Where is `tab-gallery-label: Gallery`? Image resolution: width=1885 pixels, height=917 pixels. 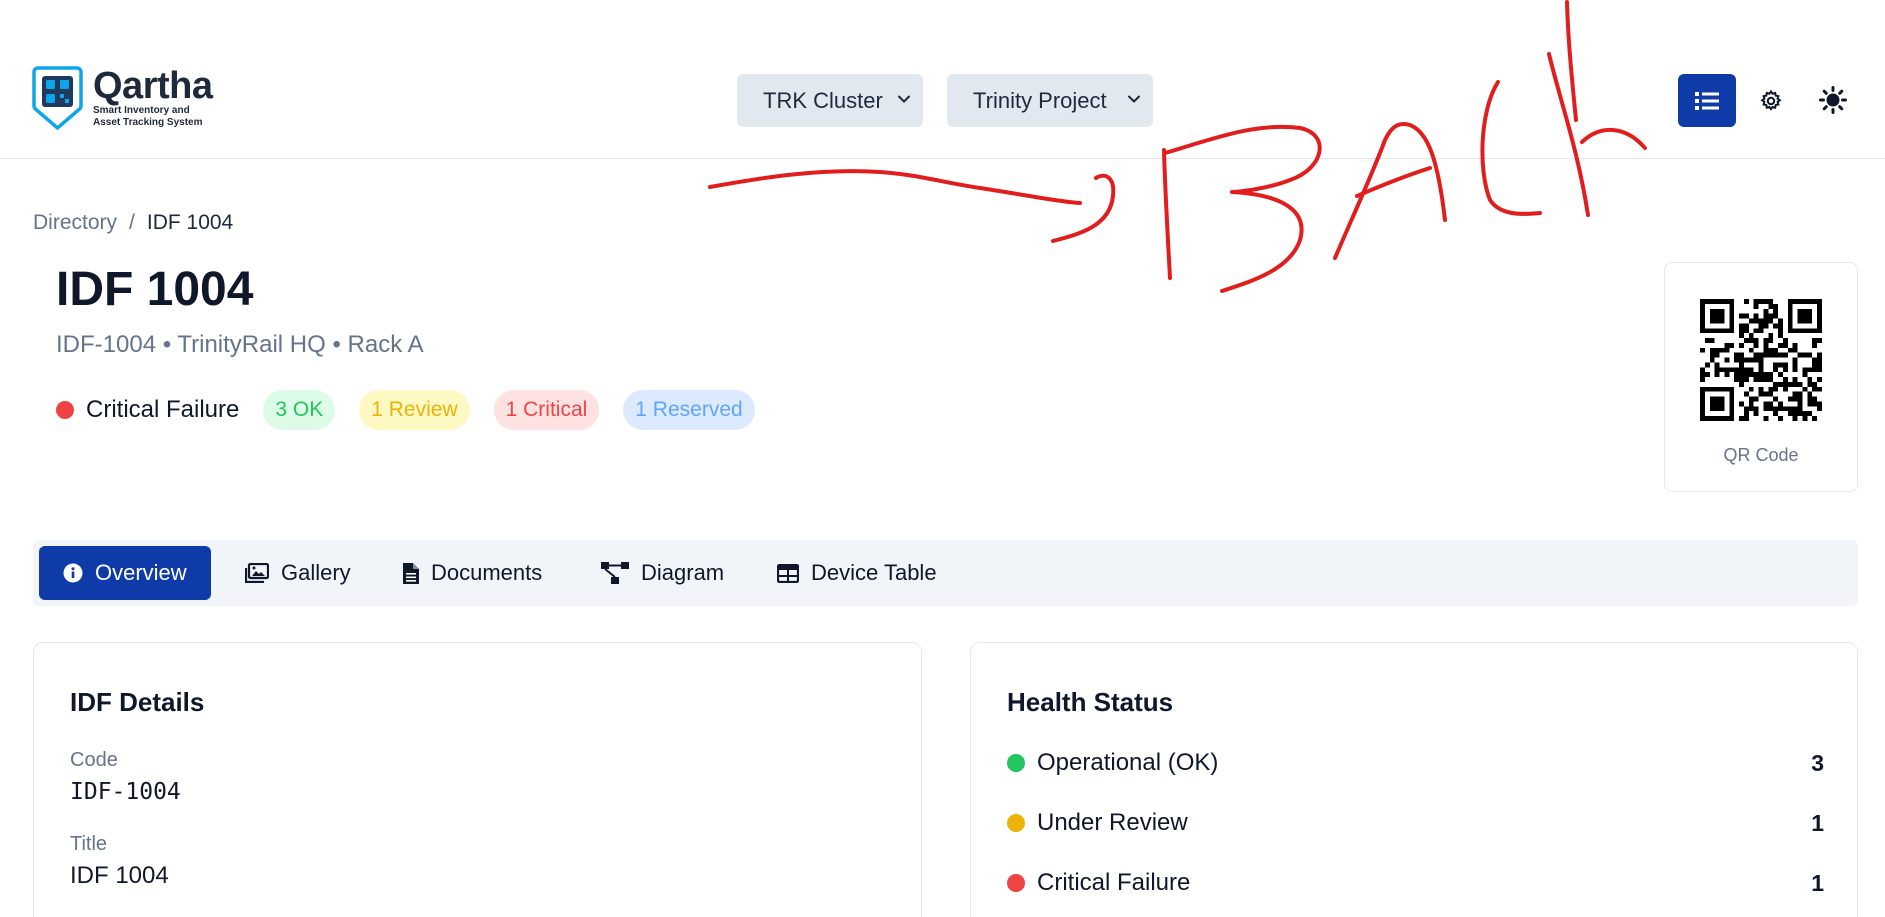 tab-gallery-label: Gallery is located at coordinates (316, 572).